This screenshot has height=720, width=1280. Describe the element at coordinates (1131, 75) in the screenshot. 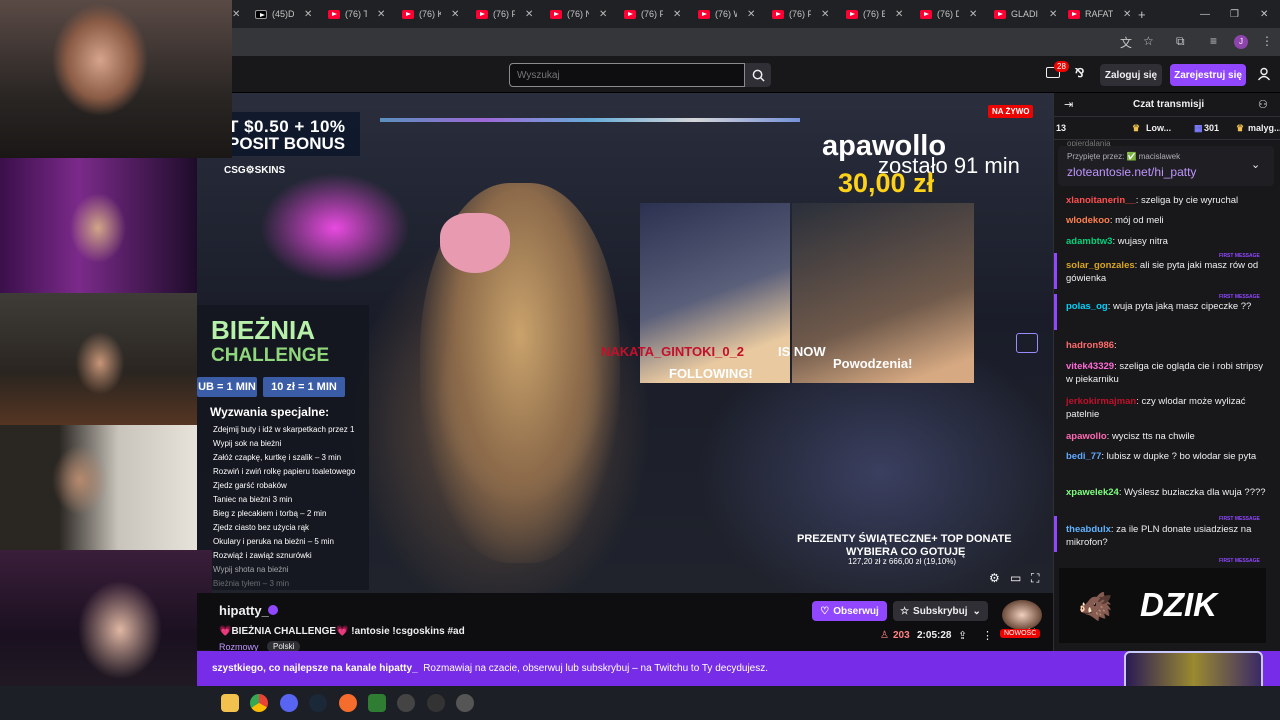

I see `login-button: Zaloguj się` at that location.